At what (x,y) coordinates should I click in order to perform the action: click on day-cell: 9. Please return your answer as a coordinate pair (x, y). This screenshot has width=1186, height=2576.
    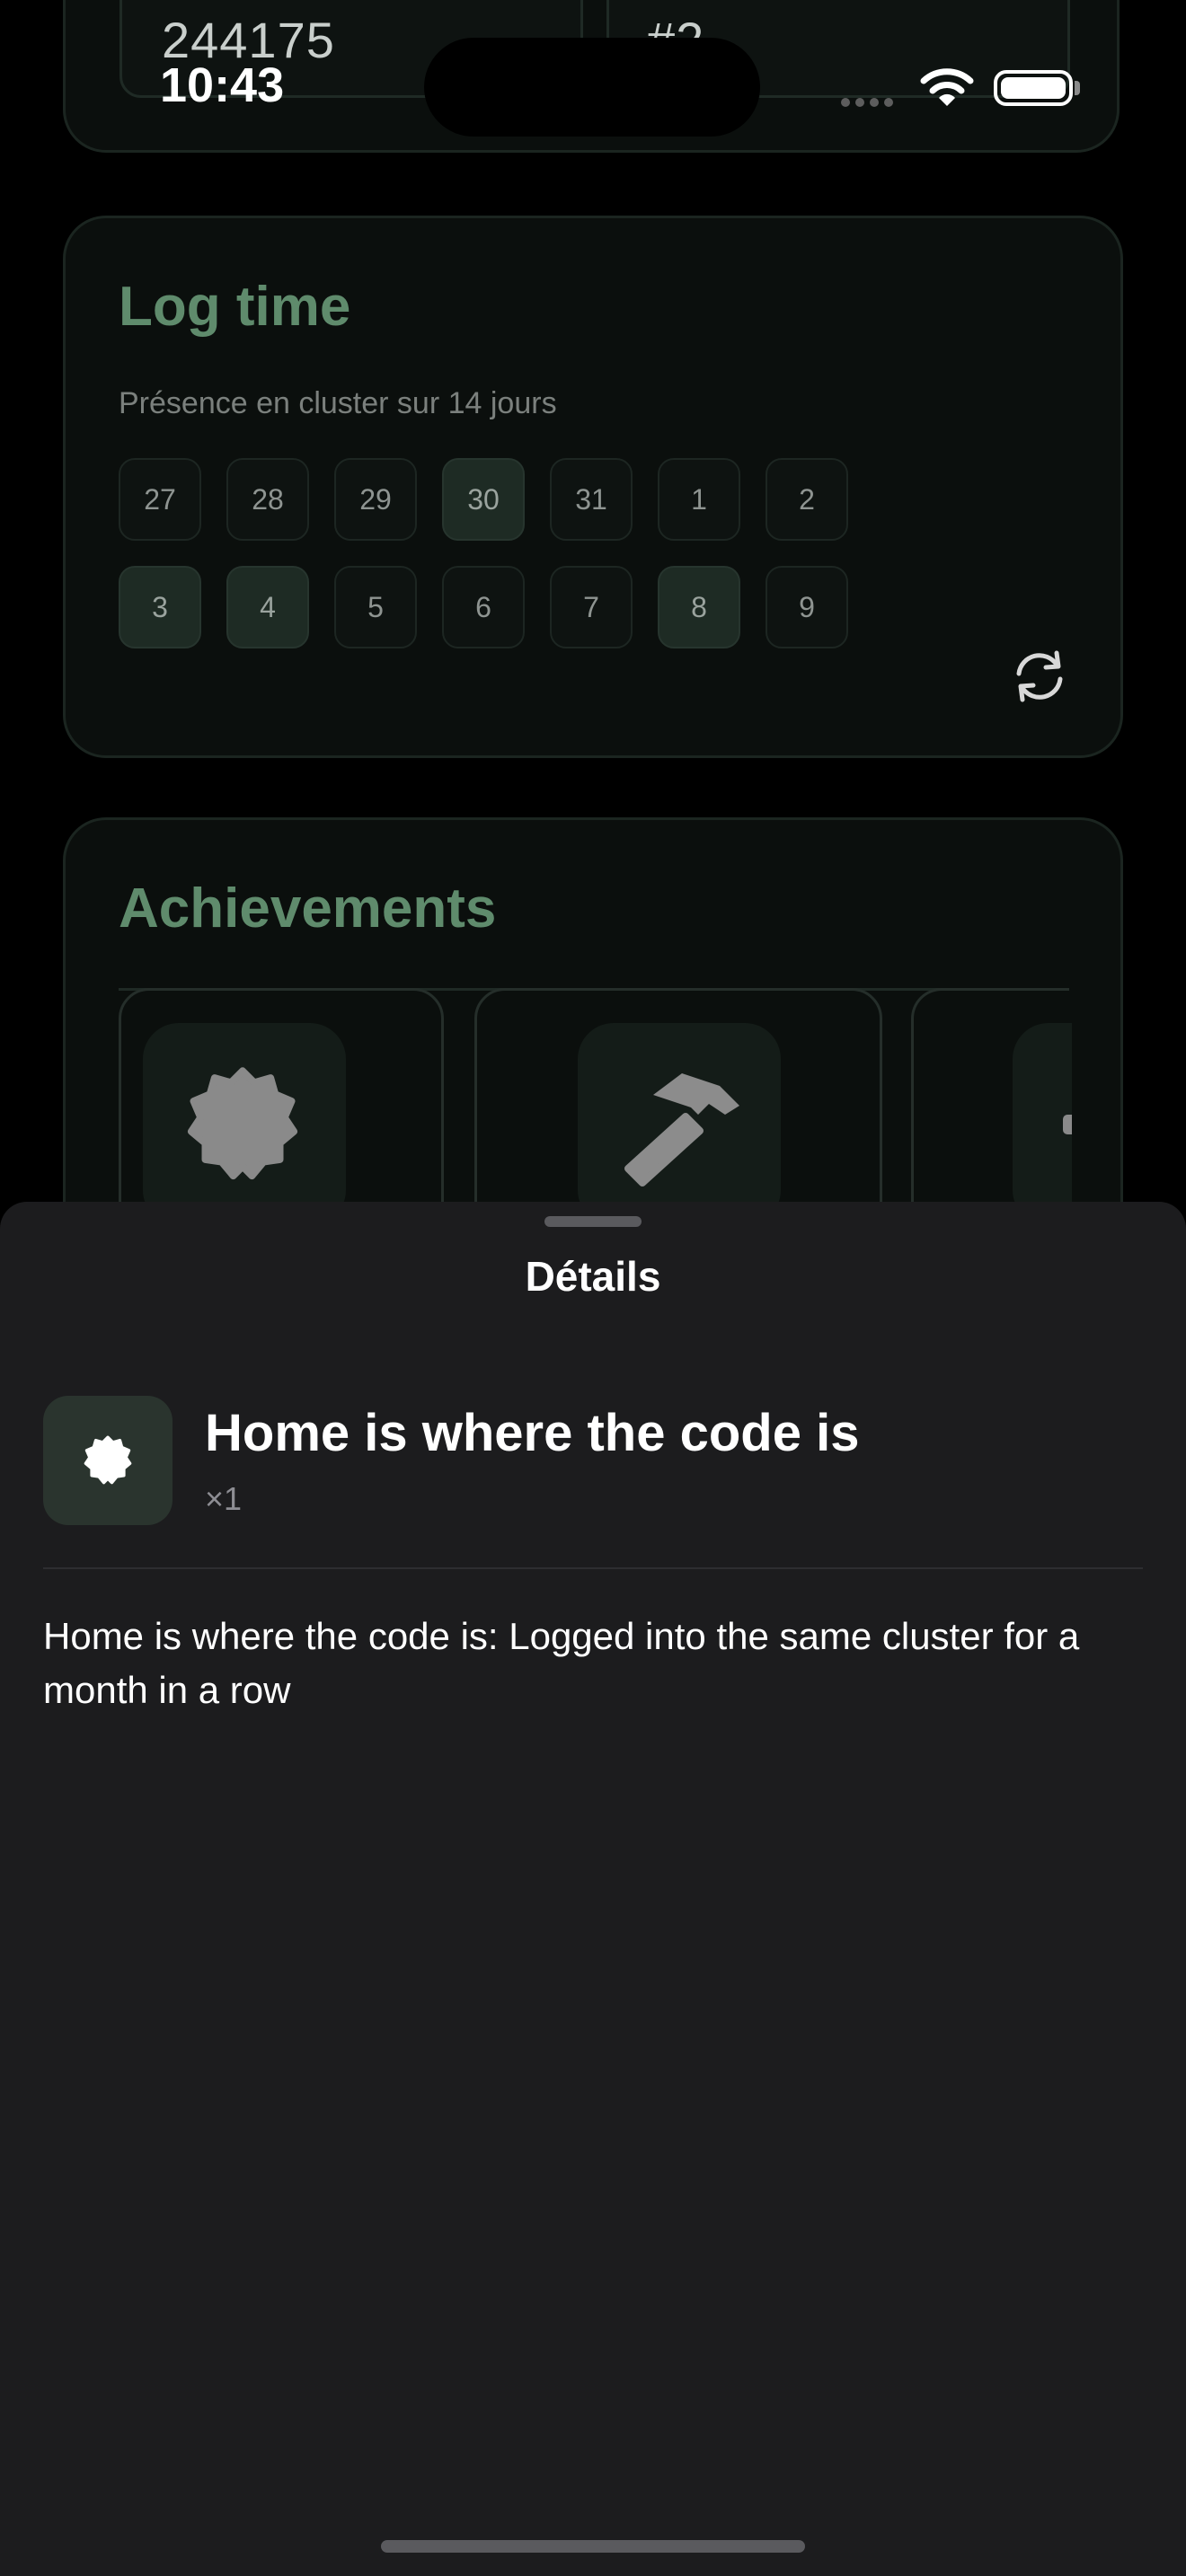
    Looking at the image, I should click on (807, 607).